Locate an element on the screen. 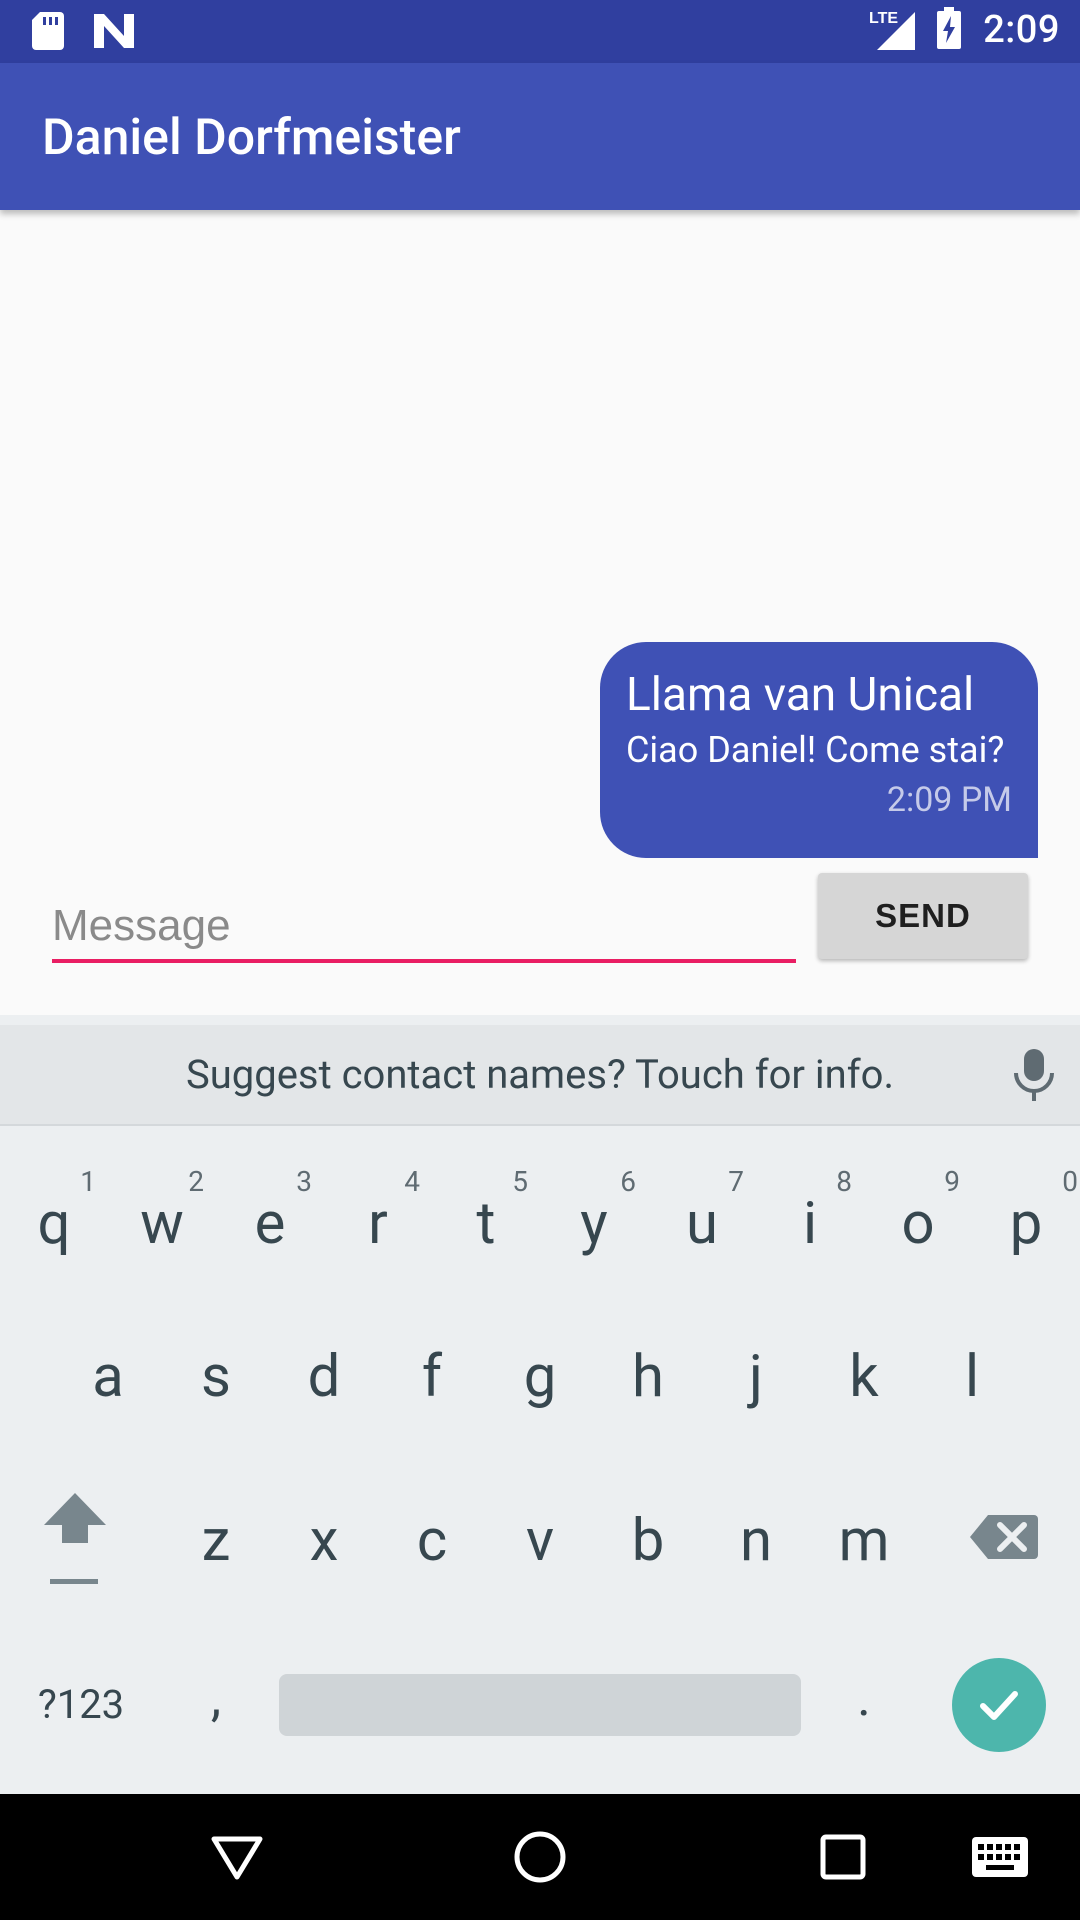 Image resolution: width=1080 pixels, height=1920 pixels. period-key: . is located at coordinates (864, 1705).